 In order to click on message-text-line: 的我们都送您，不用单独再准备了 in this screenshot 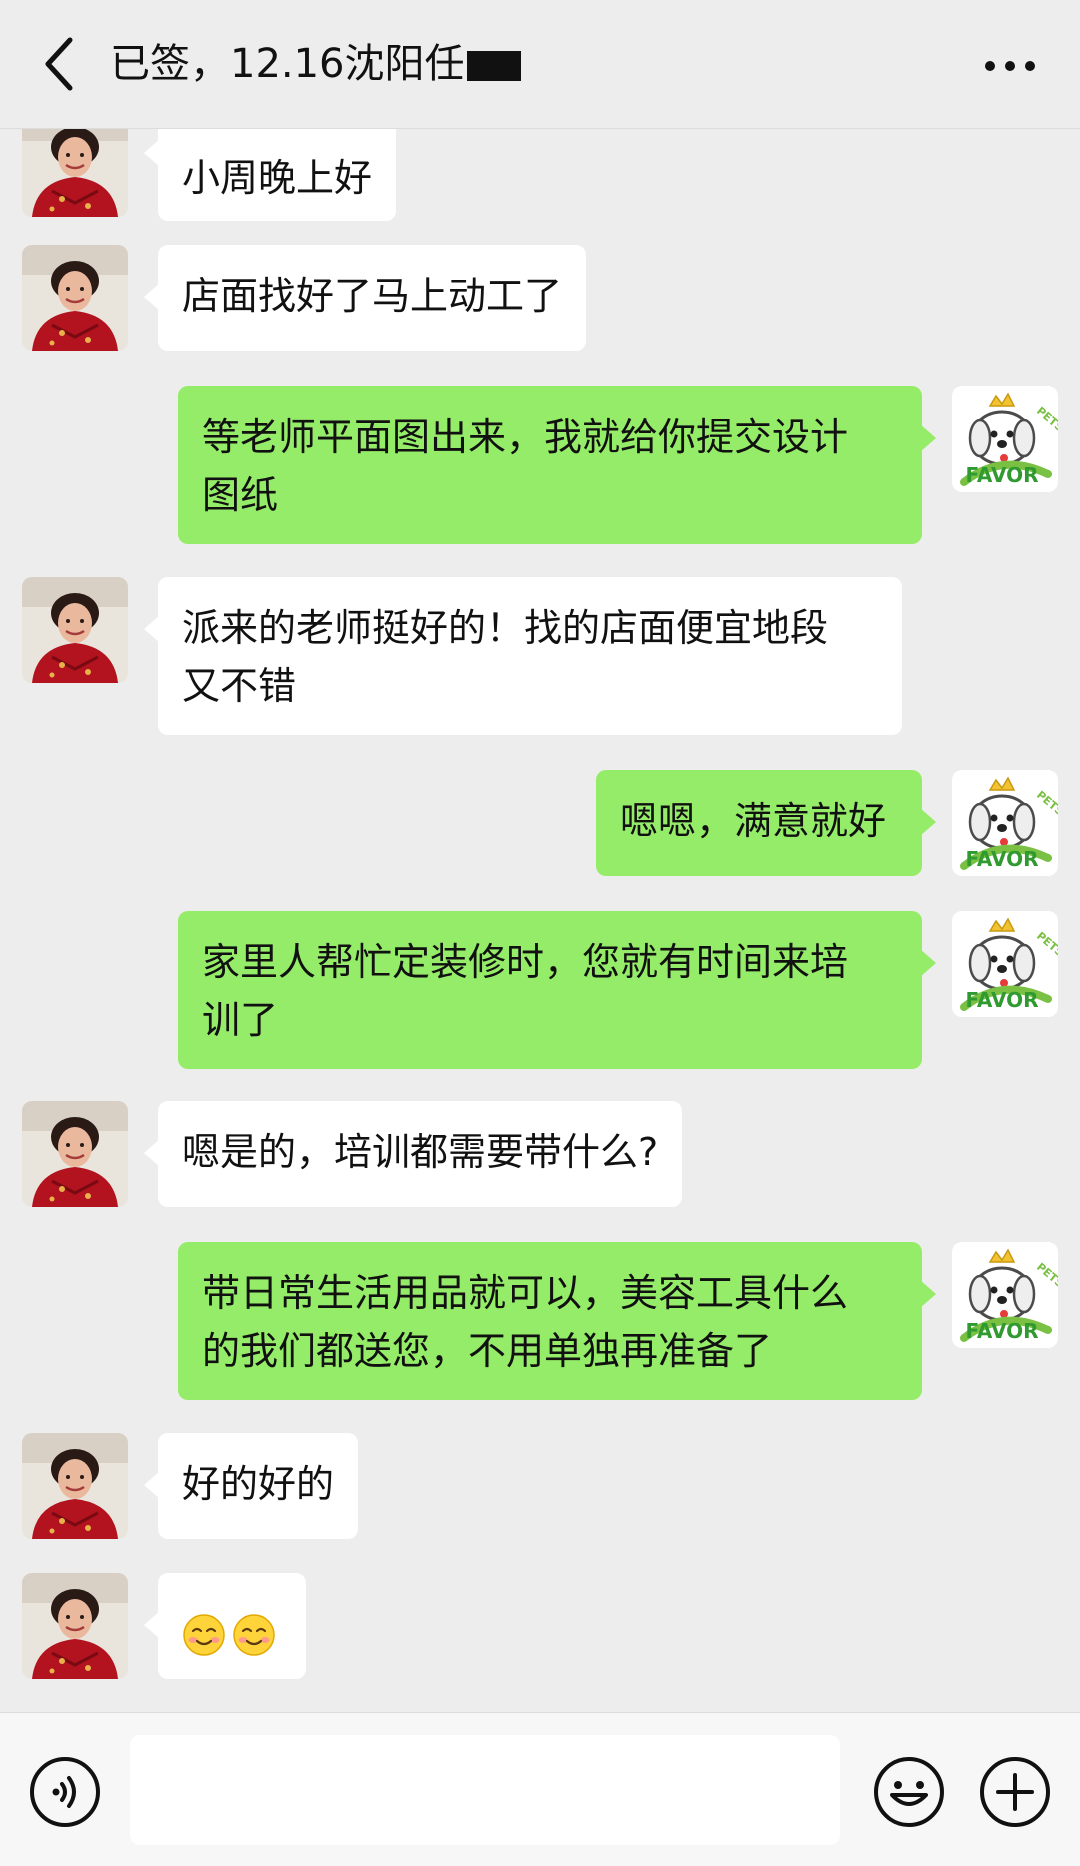, I will do `click(487, 1351)`.